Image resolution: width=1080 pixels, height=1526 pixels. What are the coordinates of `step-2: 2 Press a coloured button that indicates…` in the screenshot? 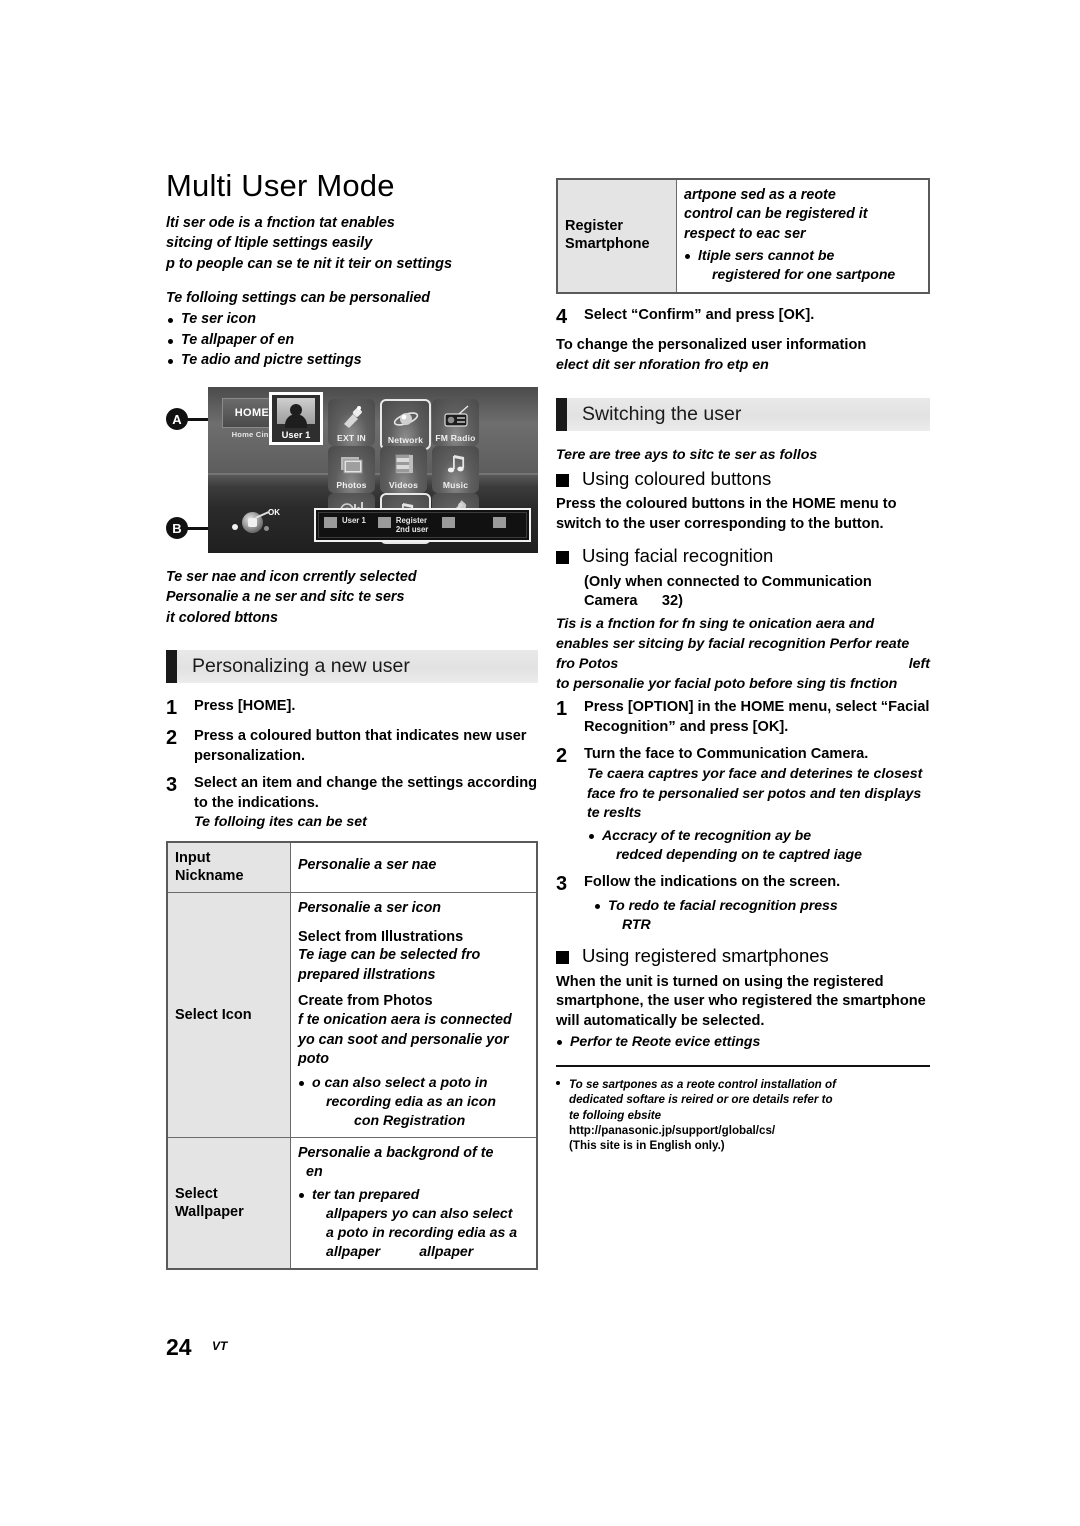 It's located at (352, 746).